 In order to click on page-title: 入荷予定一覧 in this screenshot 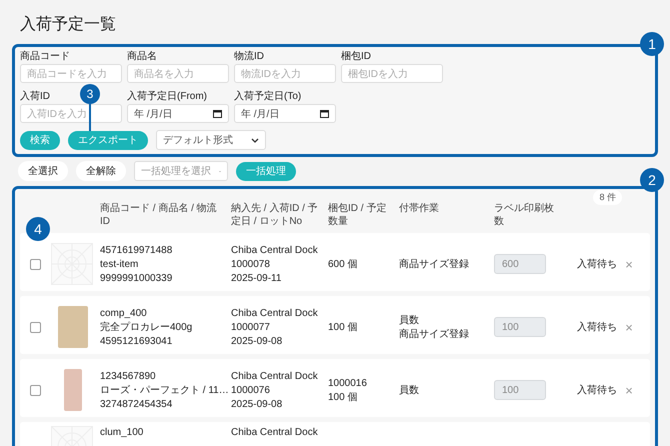, I will do `click(68, 24)`.